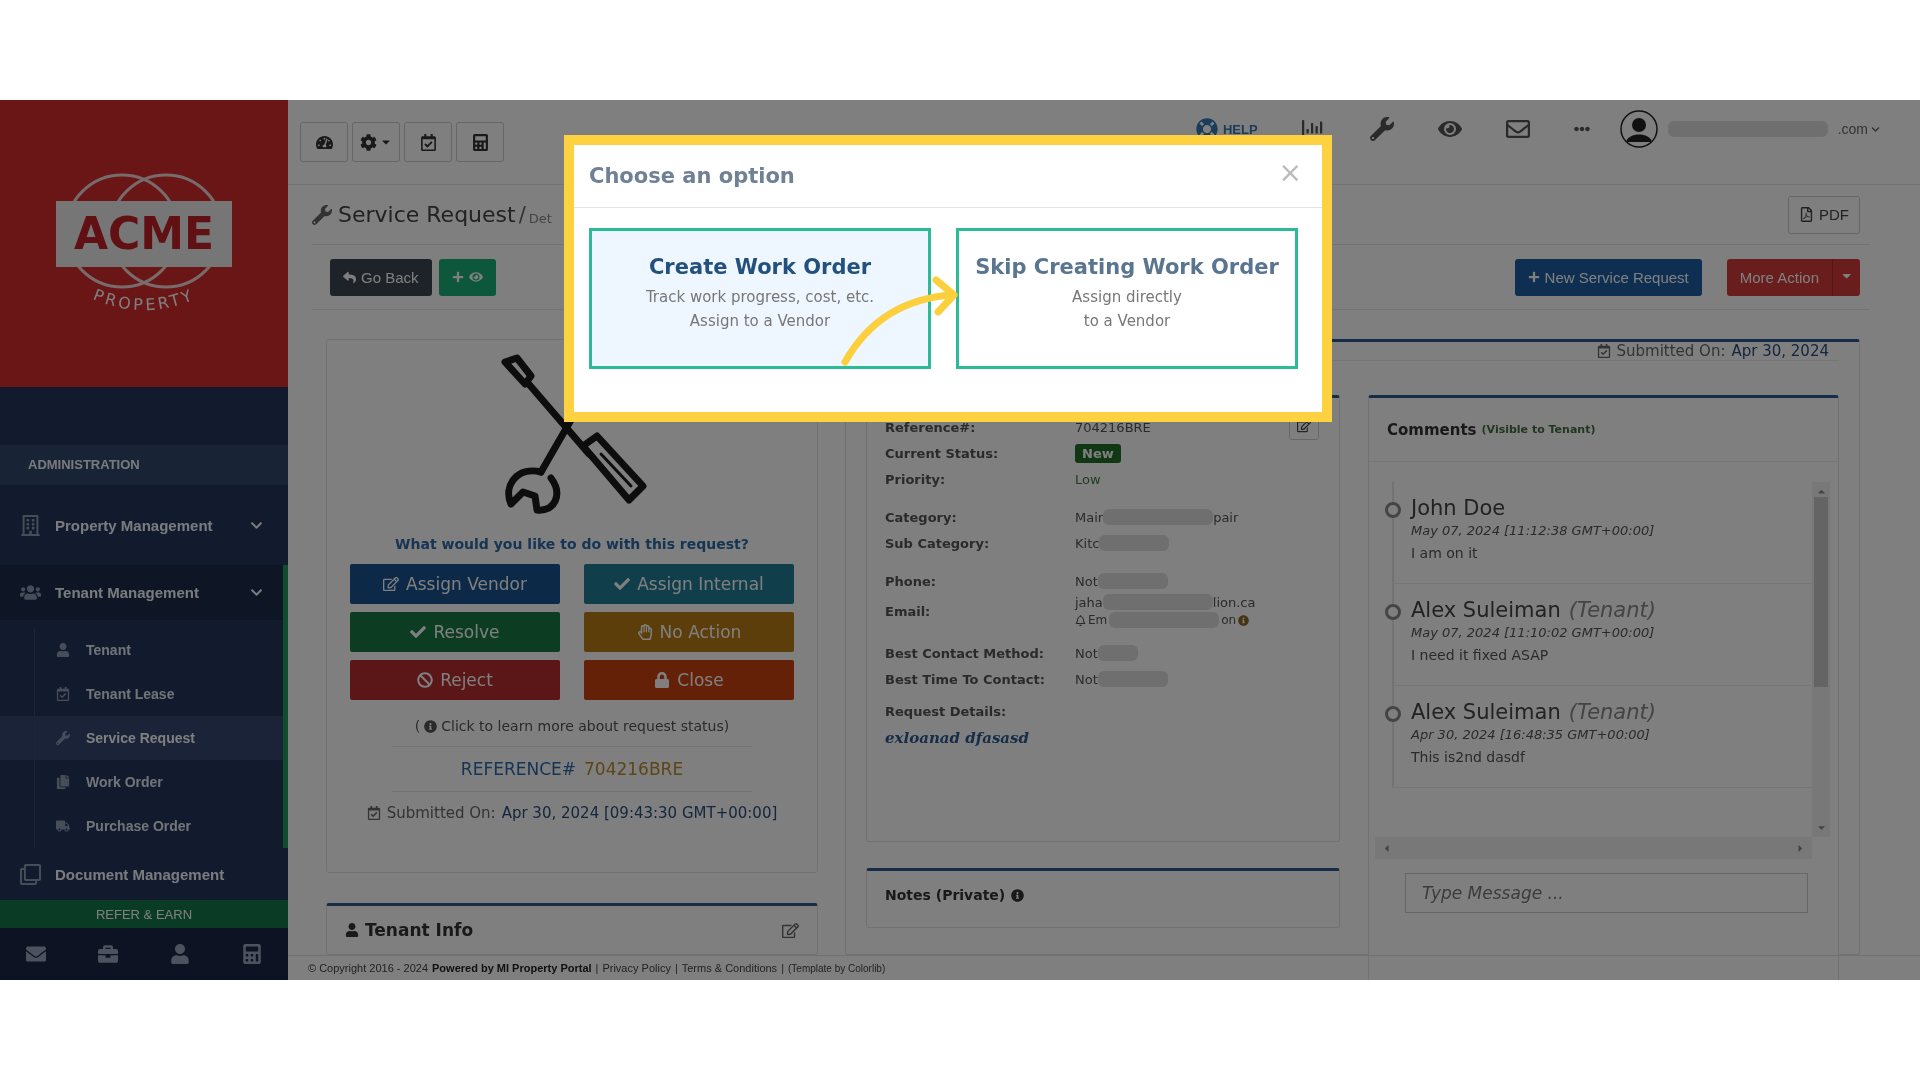 The height and width of the screenshot is (1080, 1920). I want to click on footer-link: Terms & Conditions, so click(729, 968).